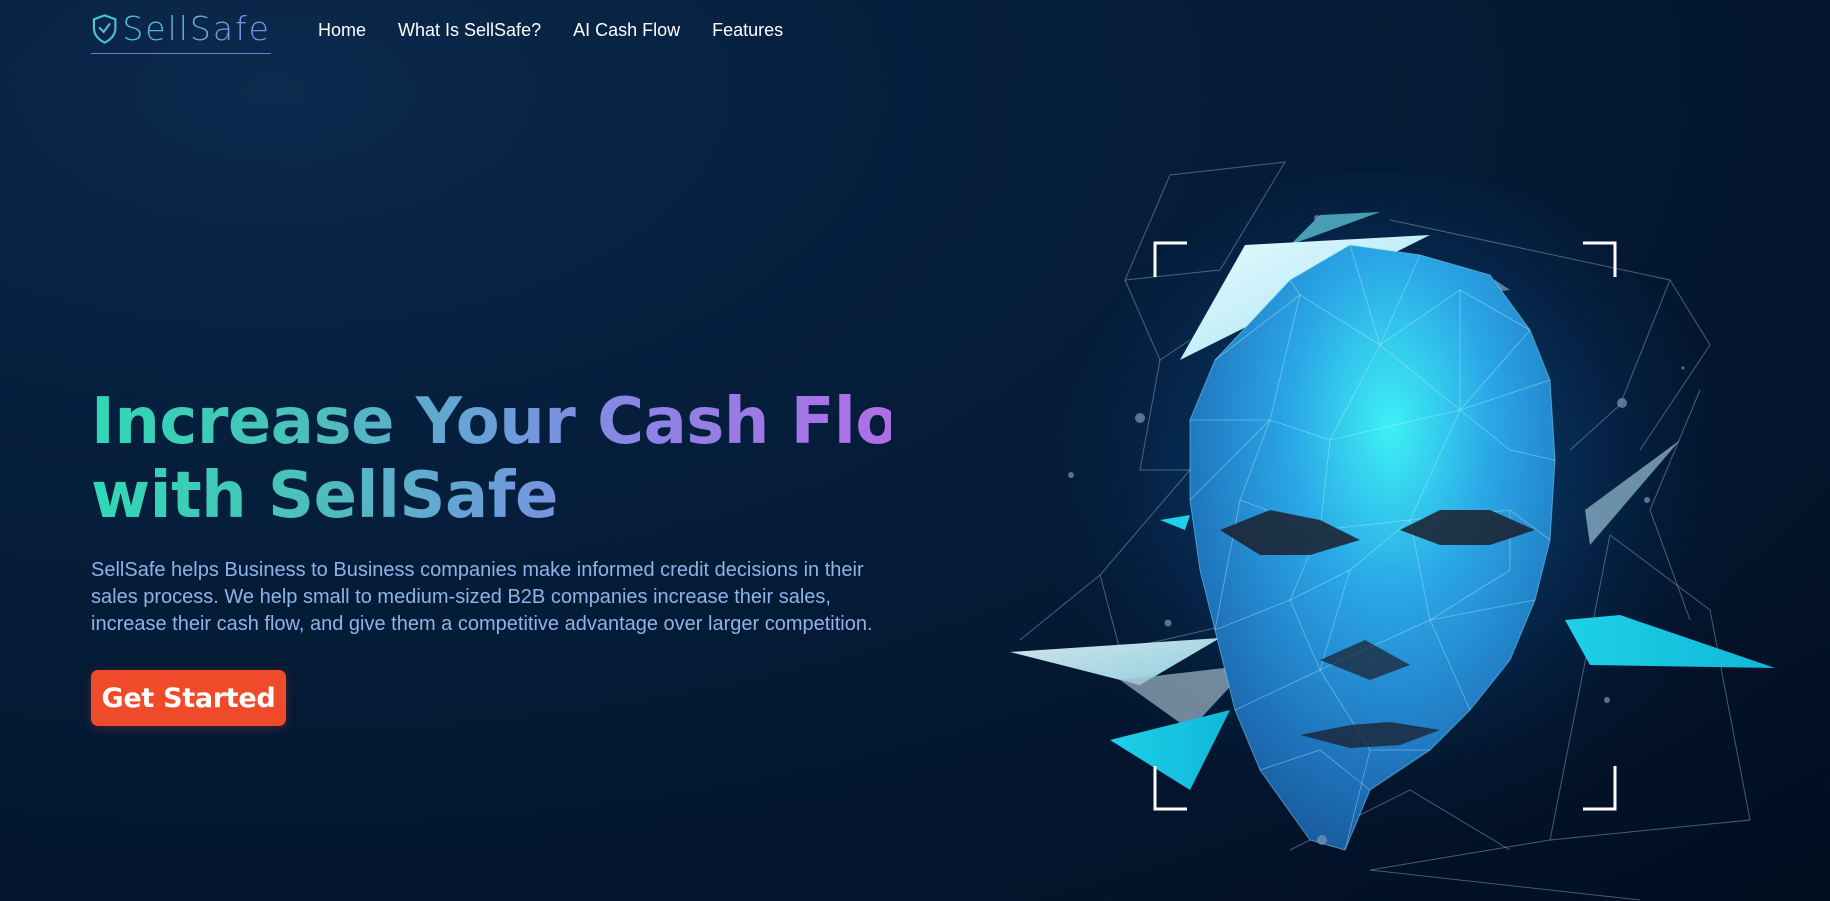 This screenshot has height=901, width=1830. Describe the element at coordinates (188, 698) in the screenshot. I see `get-started-button: Get Started` at that location.